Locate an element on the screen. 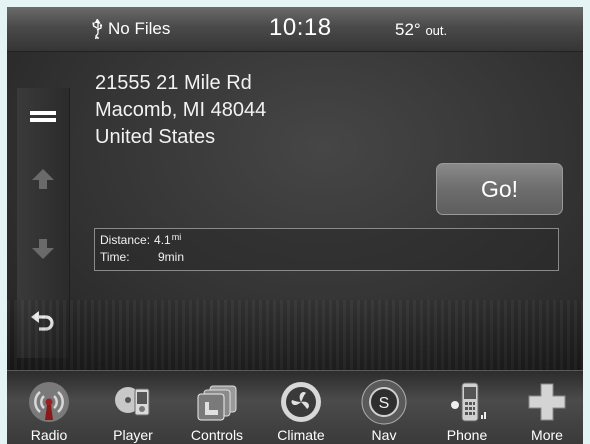 This screenshot has height=444, width=590. time-row: Time: 9min is located at coordinates (329, 257).